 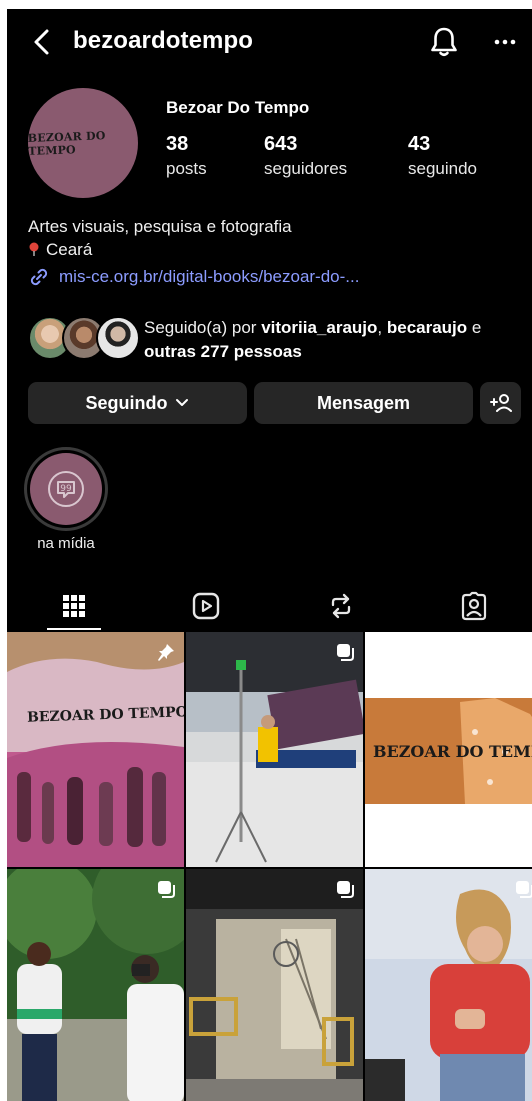 What do you see at coordinates (281, 144) in the screenshot?
I see `stat-followers-value: 643` at bounding box center [281, 144].